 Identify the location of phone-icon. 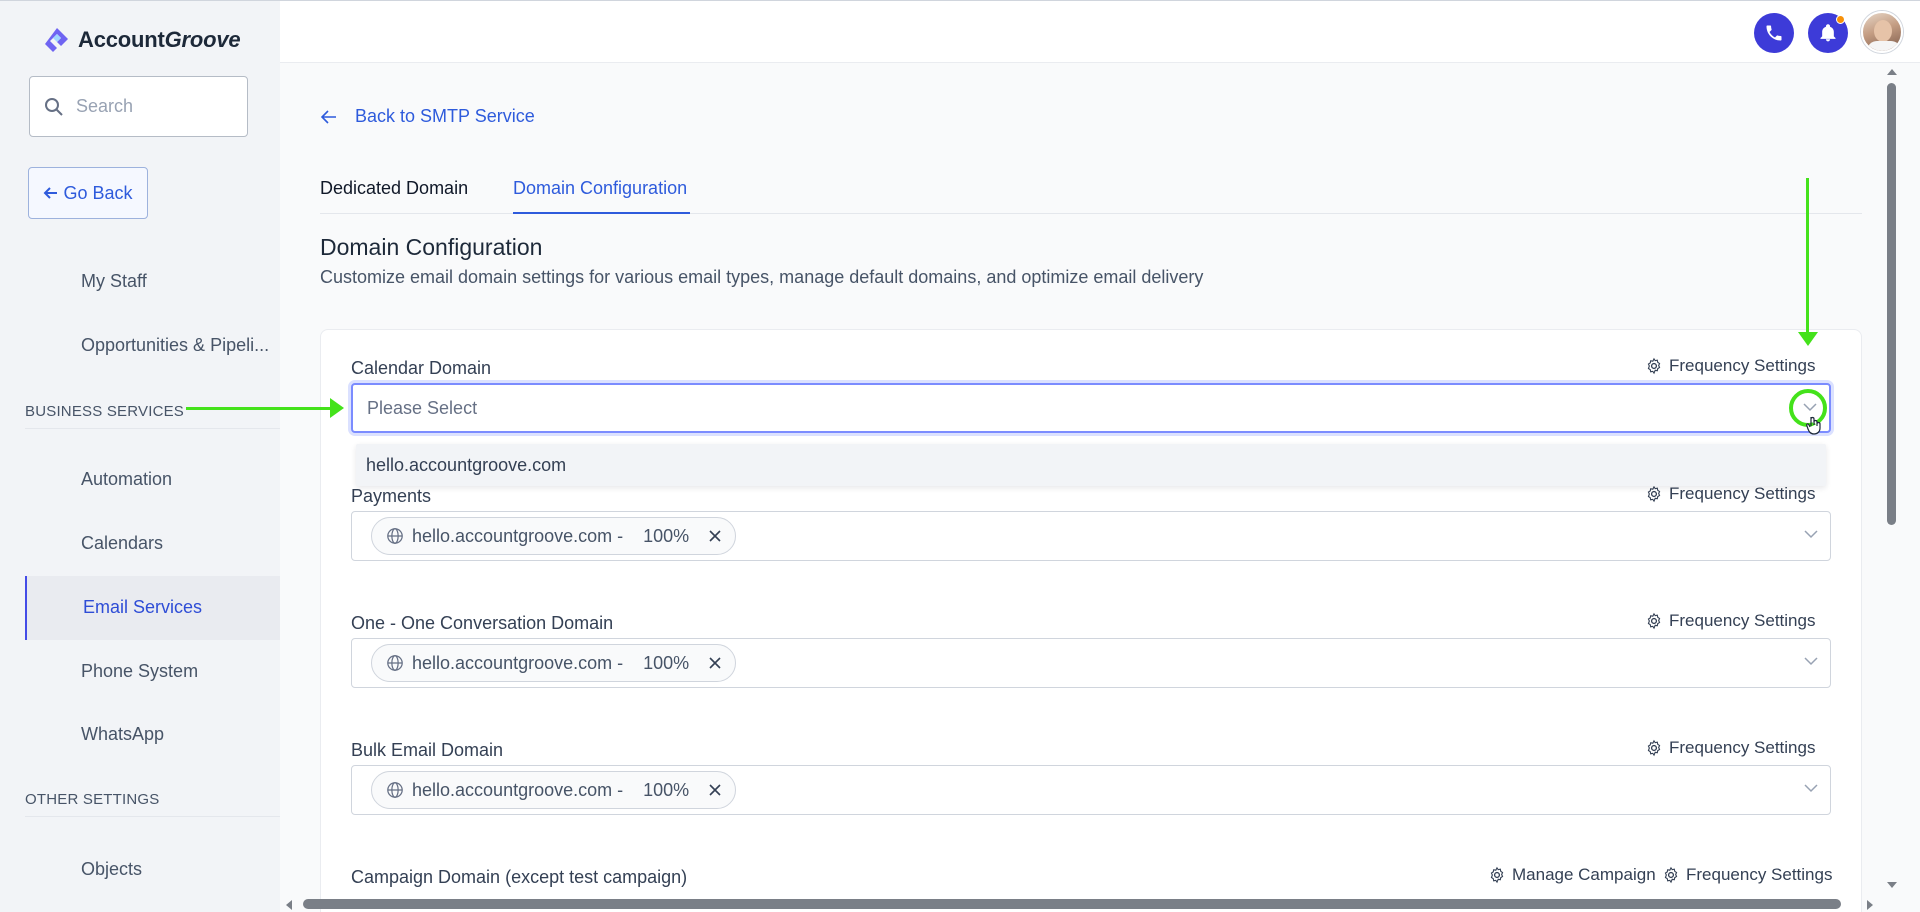
(1774, 33).